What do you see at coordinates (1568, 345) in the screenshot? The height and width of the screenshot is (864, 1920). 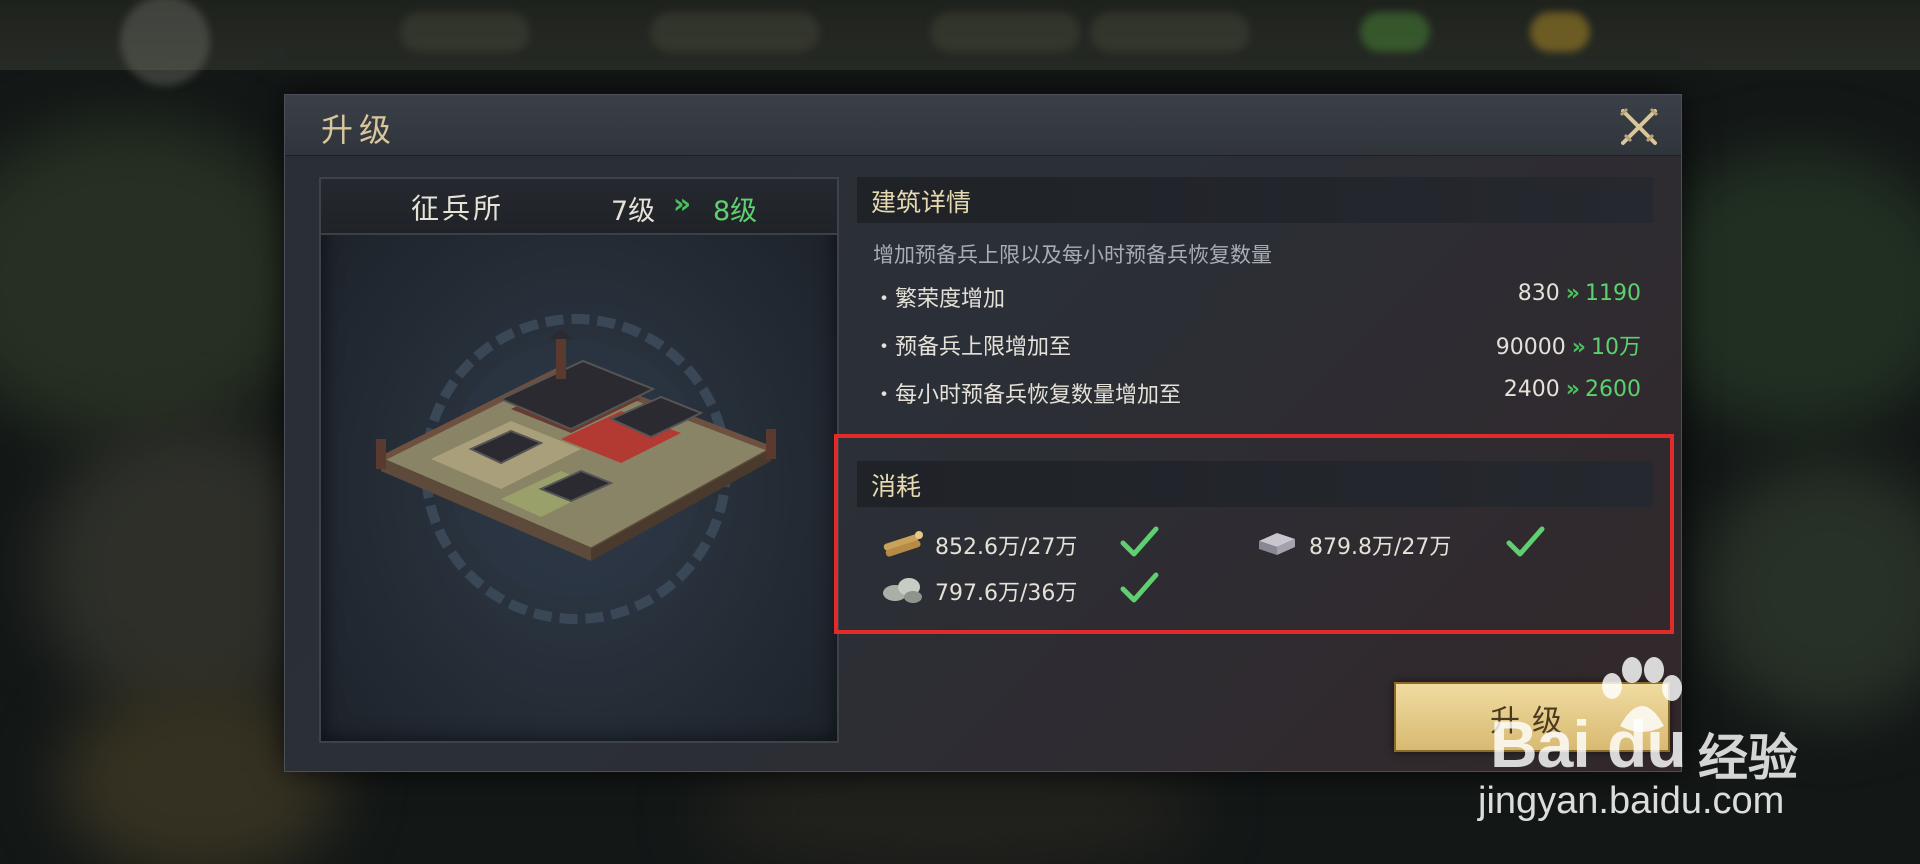 I see `stat-value: 90000» 10万` at bounding box center [1568, 345].